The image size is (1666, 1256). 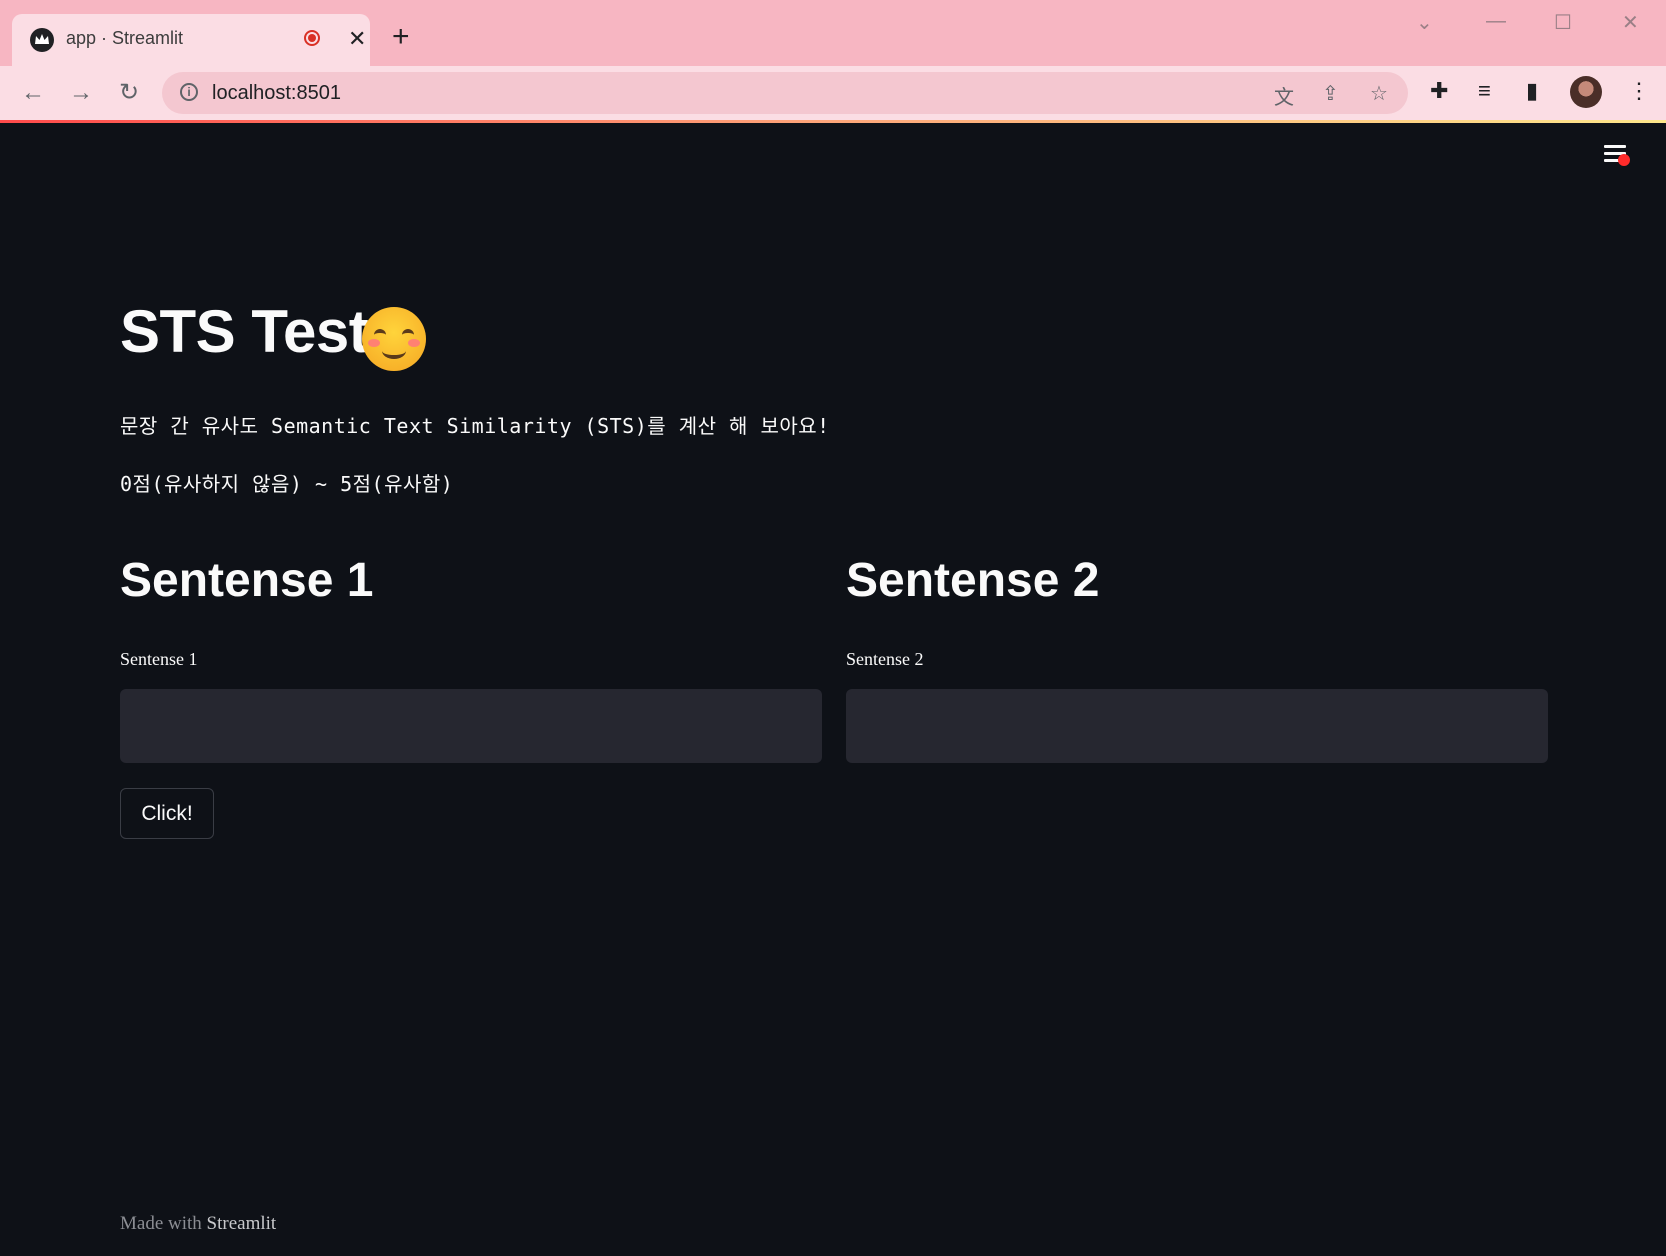 I want to click on star-icon: ☆, so click(x=1379, y=93).